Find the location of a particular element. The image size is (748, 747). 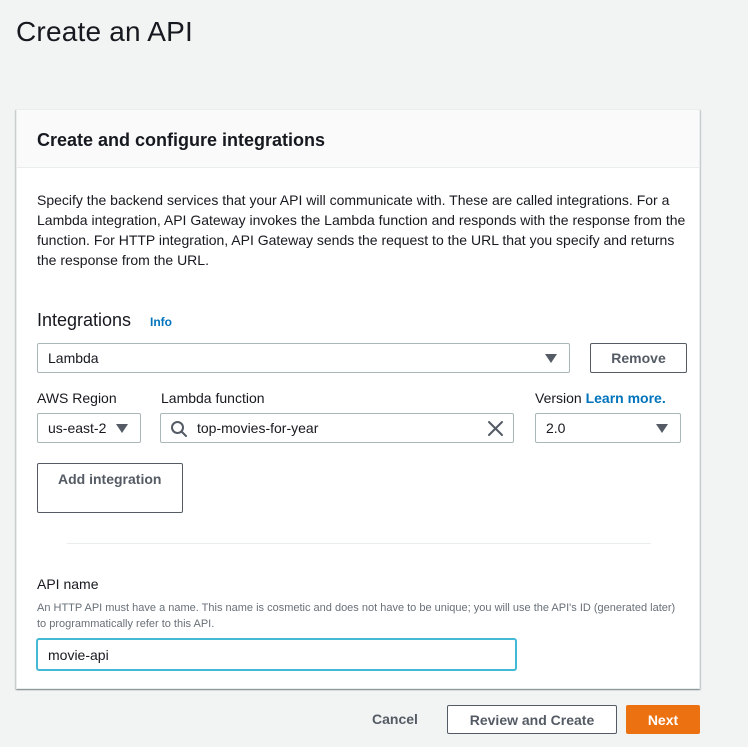

learn-more-link: Learn more. is located at coordinates (626, 398).